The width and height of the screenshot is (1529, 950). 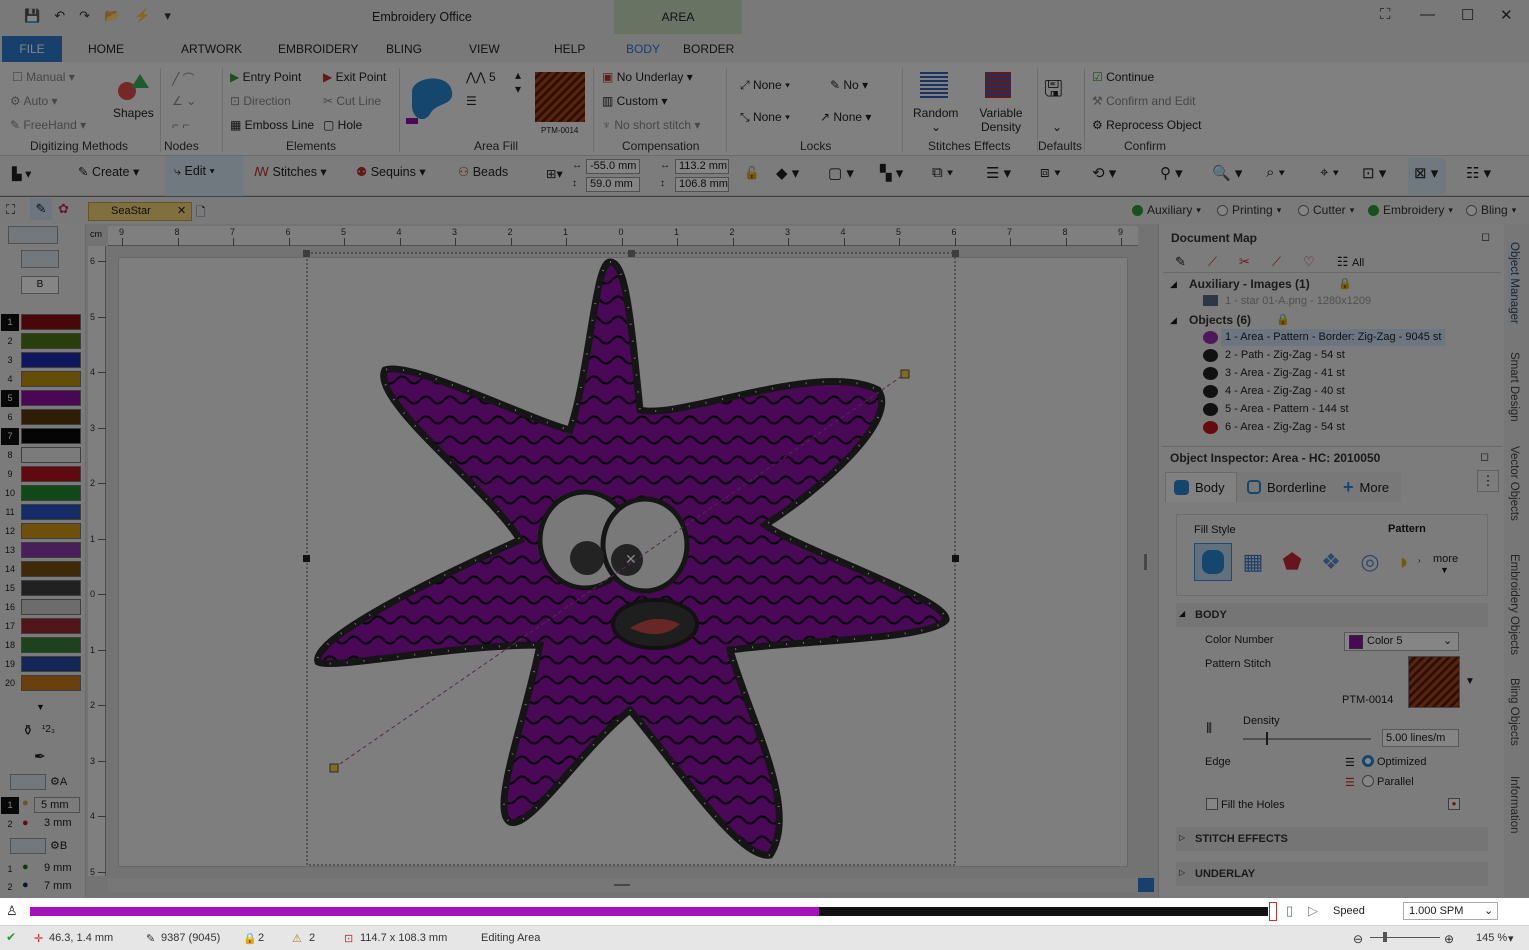 What do you see at coordinates (1514, 283) in the screenshot?
I see `side-tab-object-manager: Object Manager` at bounding box center [1514, 283].